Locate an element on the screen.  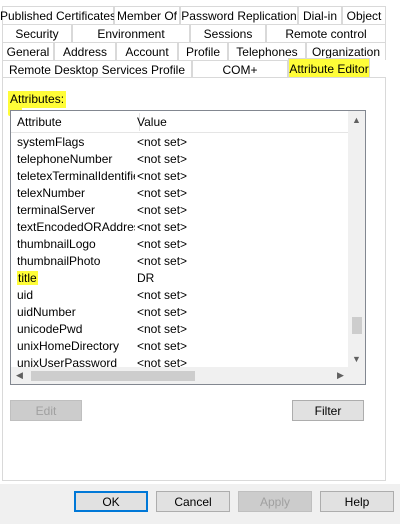
table-row: unicodePwd <not set> is located at coordinates (180, 329).